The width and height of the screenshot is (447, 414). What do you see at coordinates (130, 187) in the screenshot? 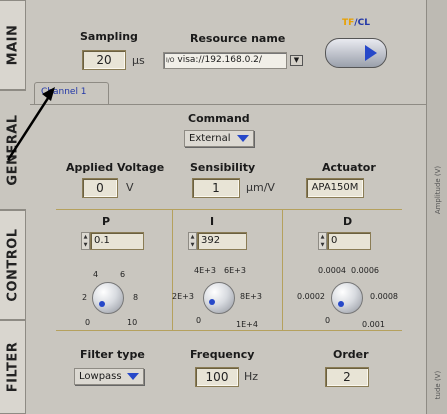
I see `applied-voltage-unit: V` at bounding box center [130, 187].